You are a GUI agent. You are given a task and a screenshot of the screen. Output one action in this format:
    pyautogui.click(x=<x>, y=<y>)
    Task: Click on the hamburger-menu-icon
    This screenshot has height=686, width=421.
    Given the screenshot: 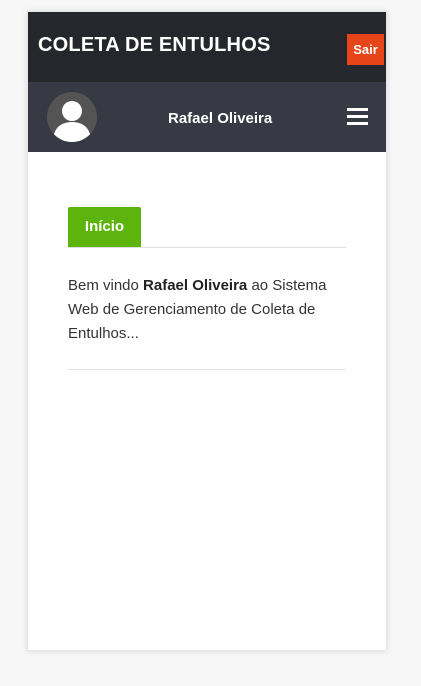 What is the action you would take?
    pyautogui.click(x=357, y=117)
    